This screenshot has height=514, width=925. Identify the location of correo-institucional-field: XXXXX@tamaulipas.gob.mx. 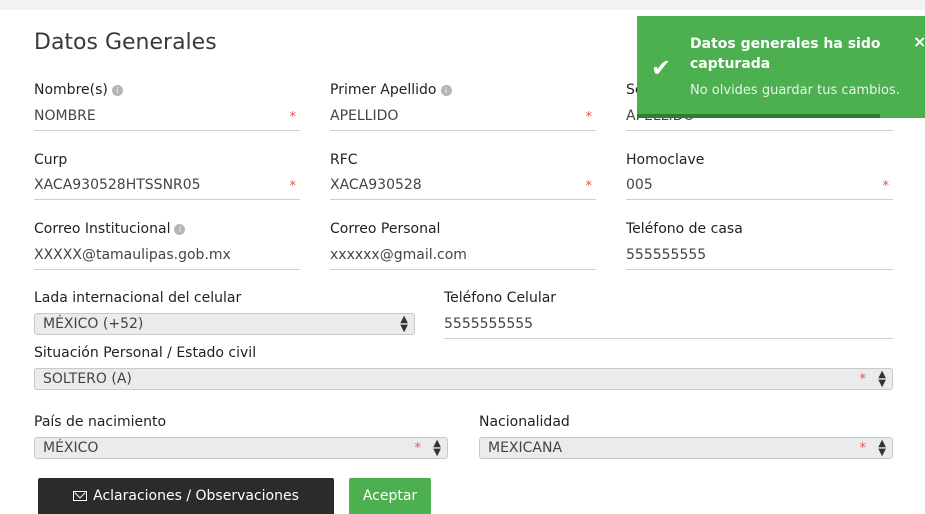
(167, 257).